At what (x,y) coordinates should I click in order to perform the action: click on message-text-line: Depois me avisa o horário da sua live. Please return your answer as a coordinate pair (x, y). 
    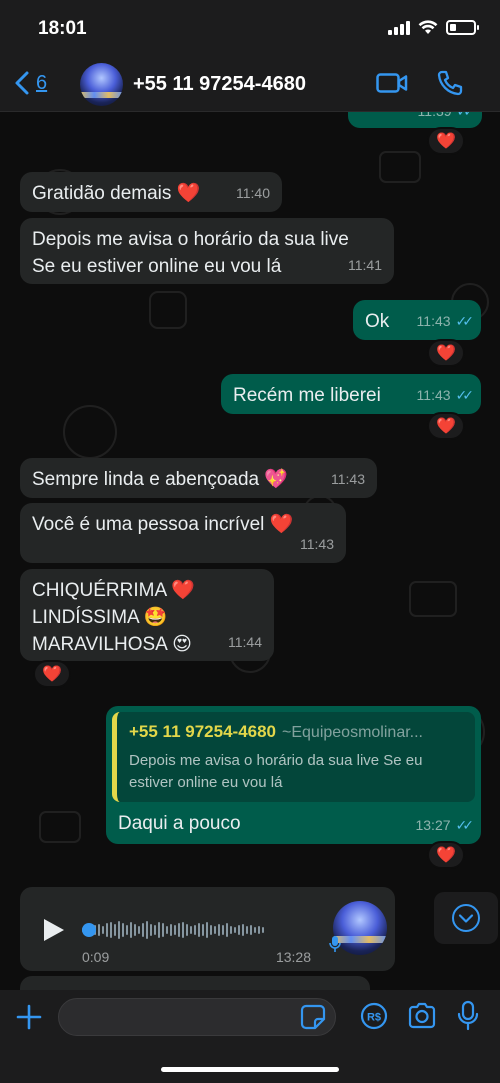
    Looking at the image, I should click on (190, 239).